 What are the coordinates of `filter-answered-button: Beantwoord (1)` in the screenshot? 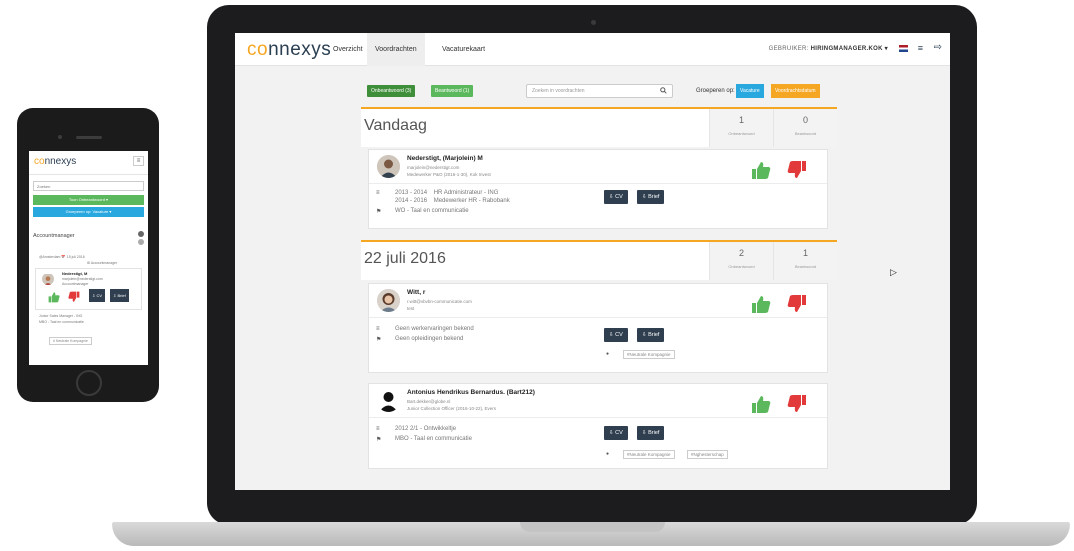 It's located at (452, 91).